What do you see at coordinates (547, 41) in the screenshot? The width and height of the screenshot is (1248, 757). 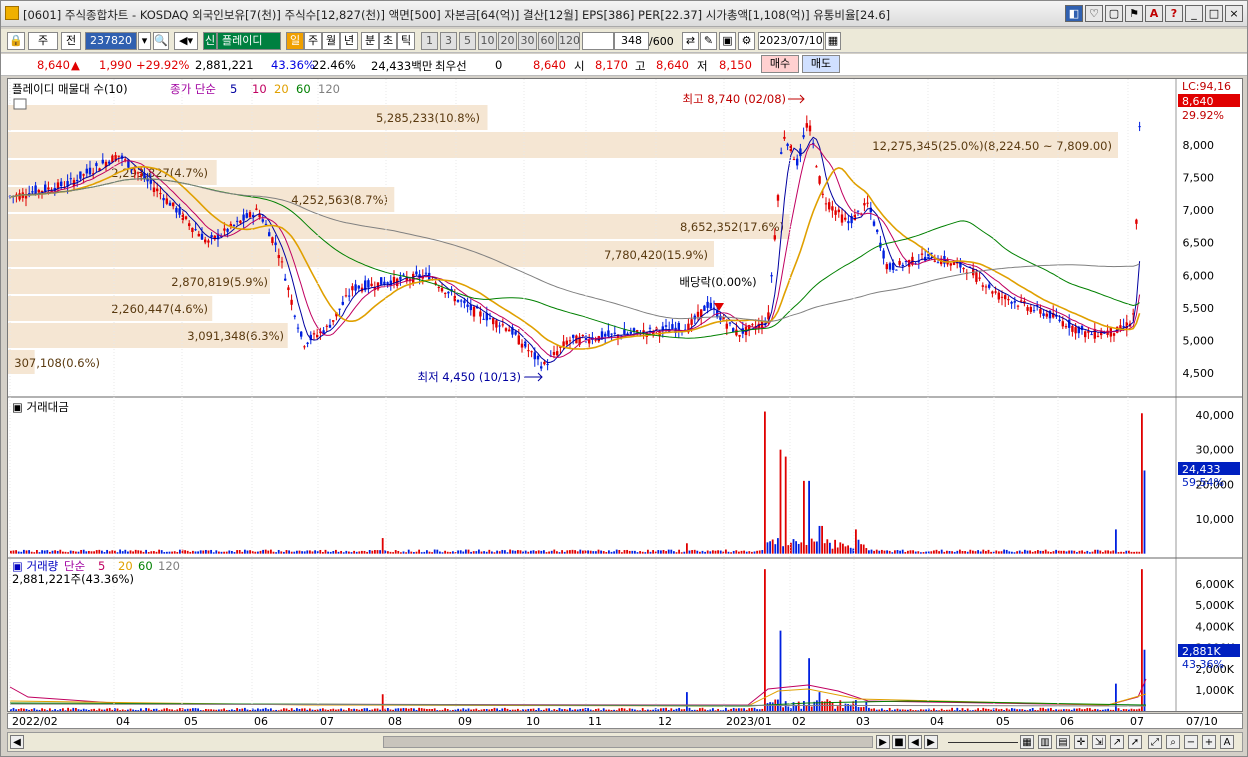 I see `interval-60: 60` at bounding box center [547, 41].